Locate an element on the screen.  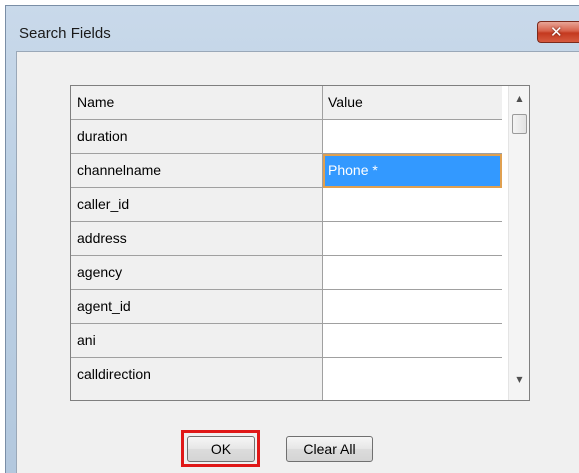
table-row: ani is located at coordinates (289, 341).